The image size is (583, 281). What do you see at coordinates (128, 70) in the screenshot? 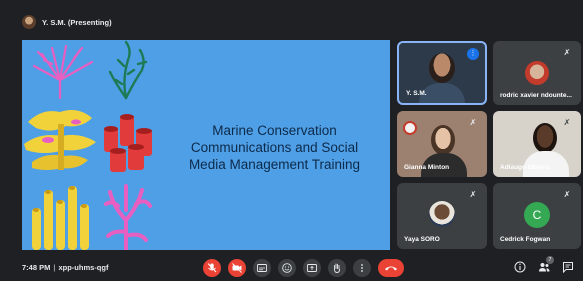
I see `green-seaweed` at bounding box center [128, 70].